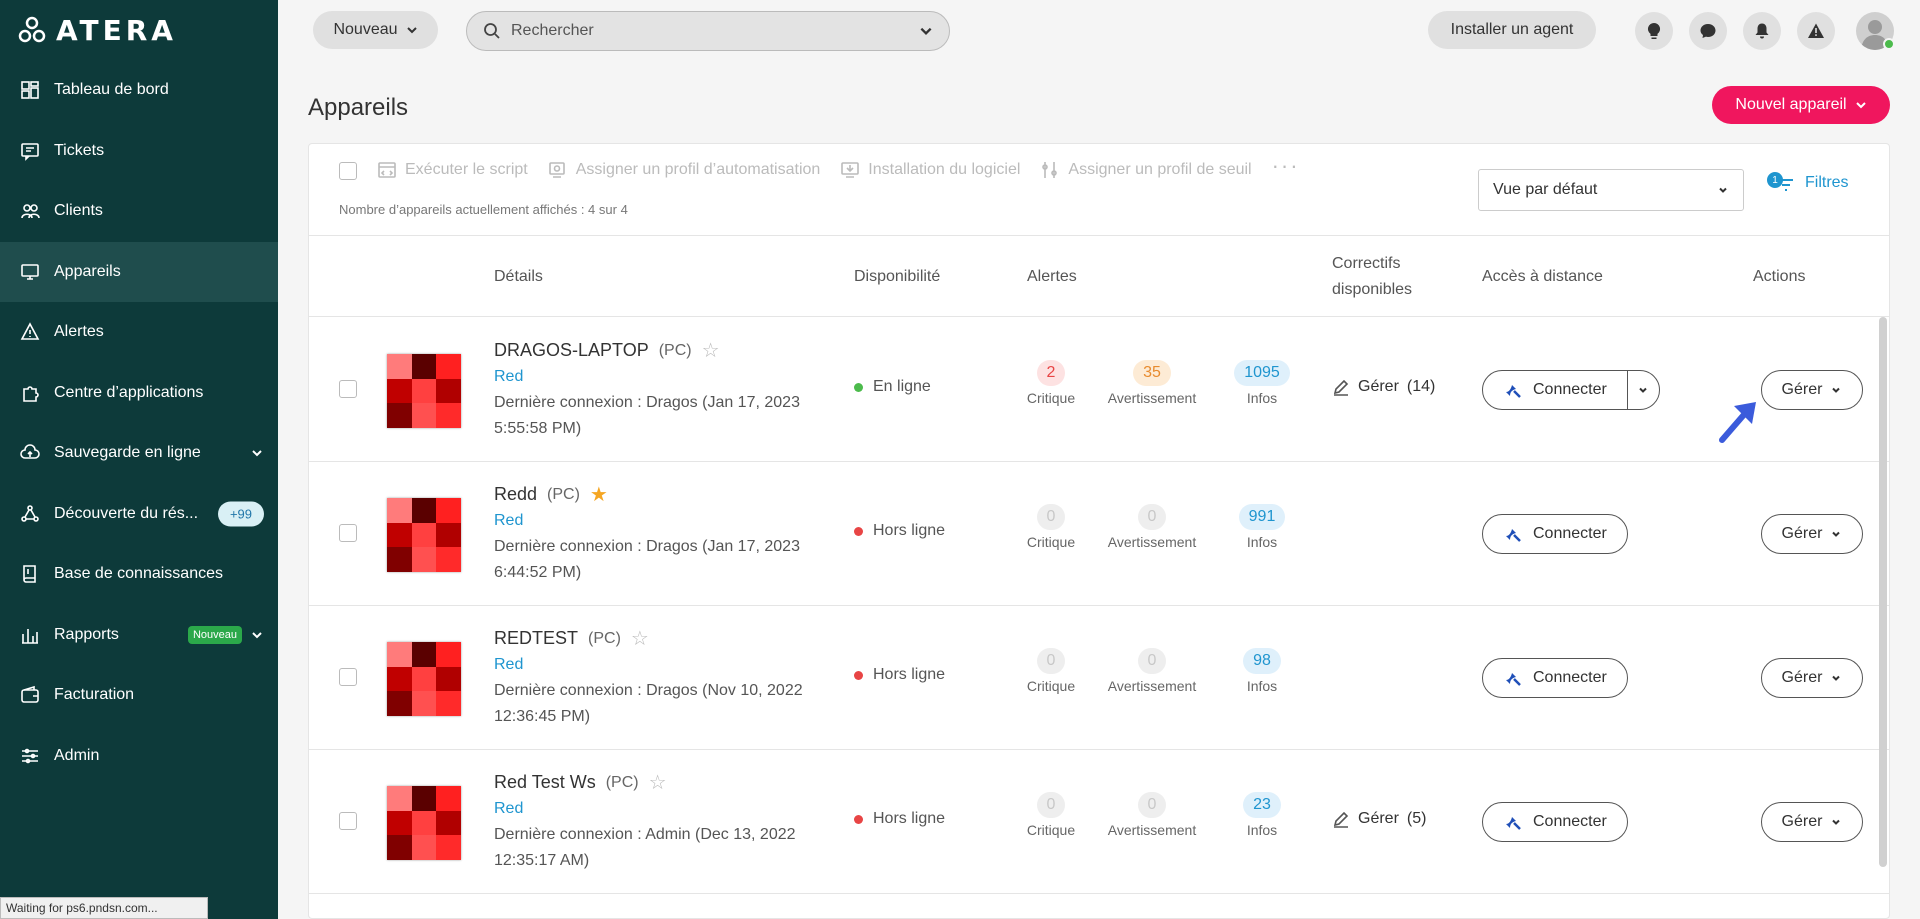 This screenshot has width=1920, height=919. What do you see at coordinates (1545, 189) in the screenshot?
I see `view-select-value: Vue par défaut` at bounding box center [1545, 189].